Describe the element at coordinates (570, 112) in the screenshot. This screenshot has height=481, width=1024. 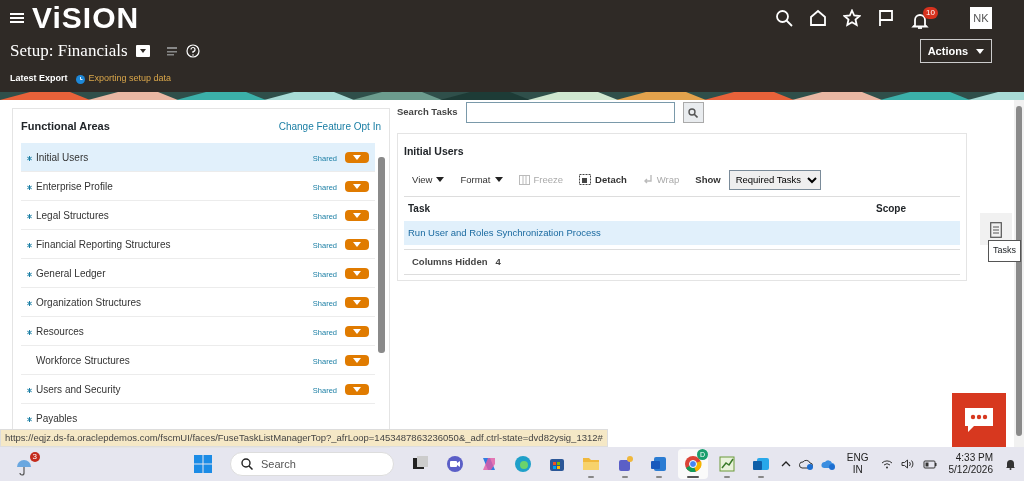
I see `search-field` at that location.